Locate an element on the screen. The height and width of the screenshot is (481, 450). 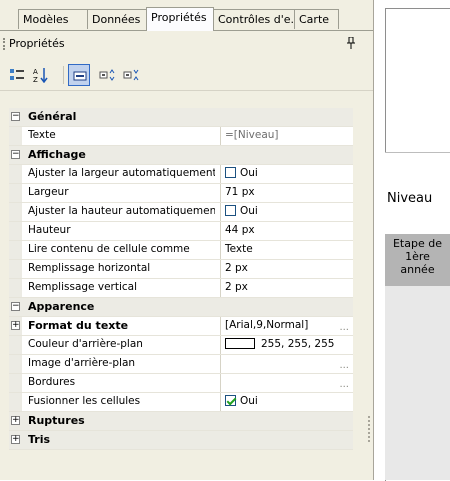
property-value-text: [Arial,9,Normal] is located at coordinates (267, 325).